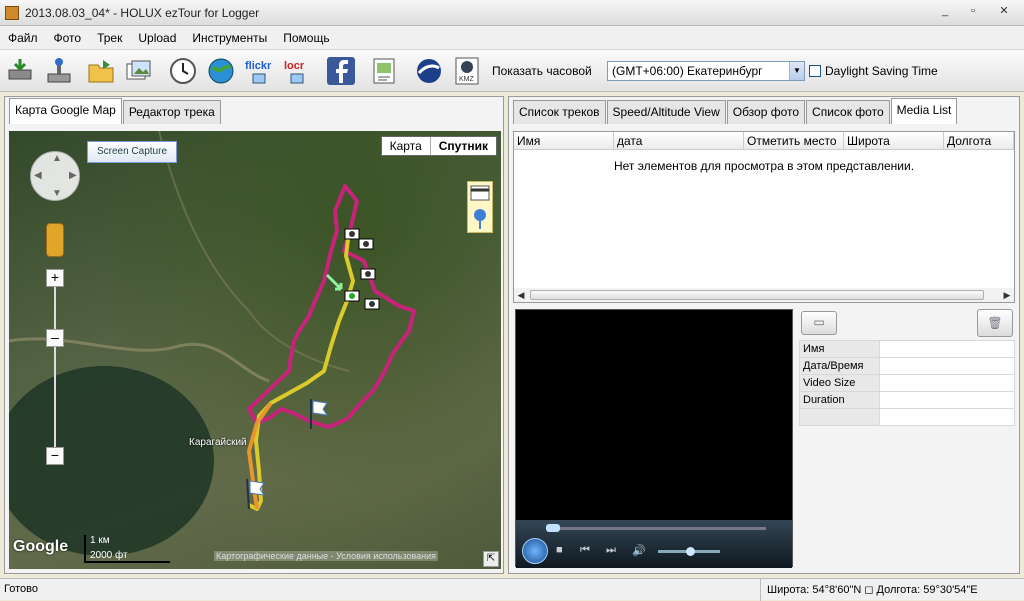 This screenshot has width=1024, height=601. I want to click on facebook-upload-button, so click(341, 71).